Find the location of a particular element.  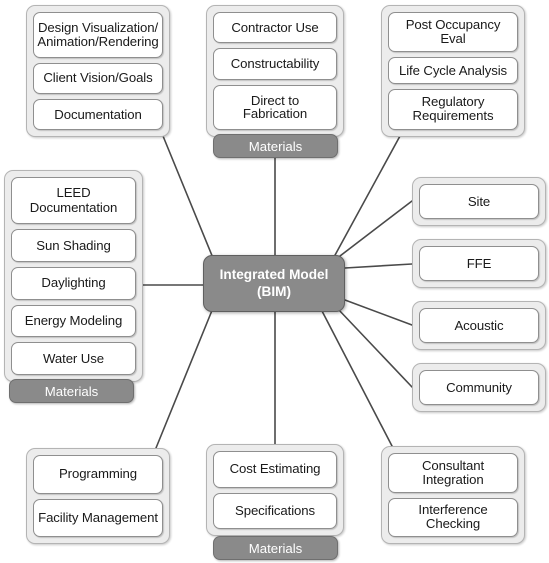

list-item: Client Vision/Goals is located at coordinates (98, 78).